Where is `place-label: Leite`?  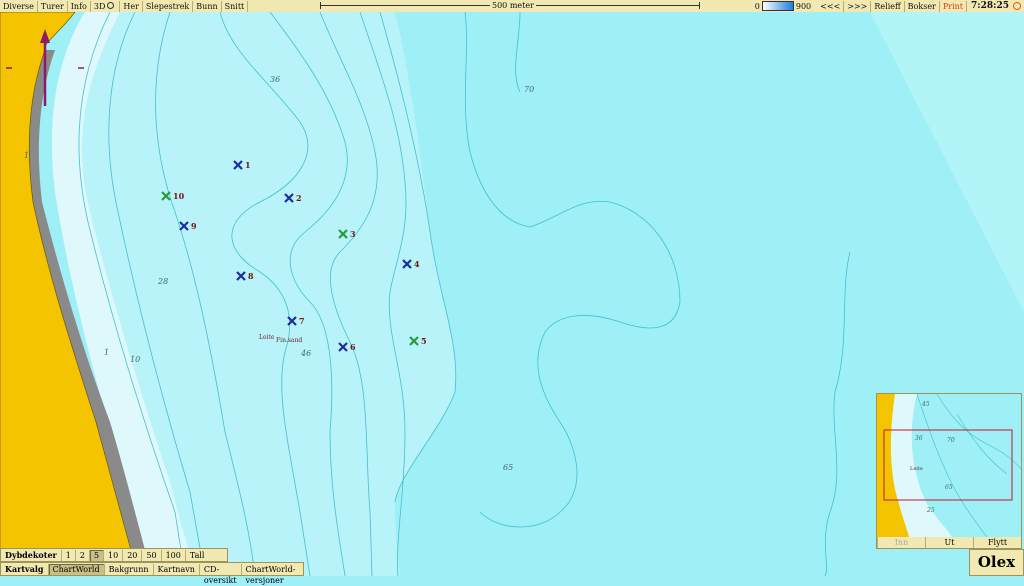
place-label: Leite is located at coordinates (267, 337).